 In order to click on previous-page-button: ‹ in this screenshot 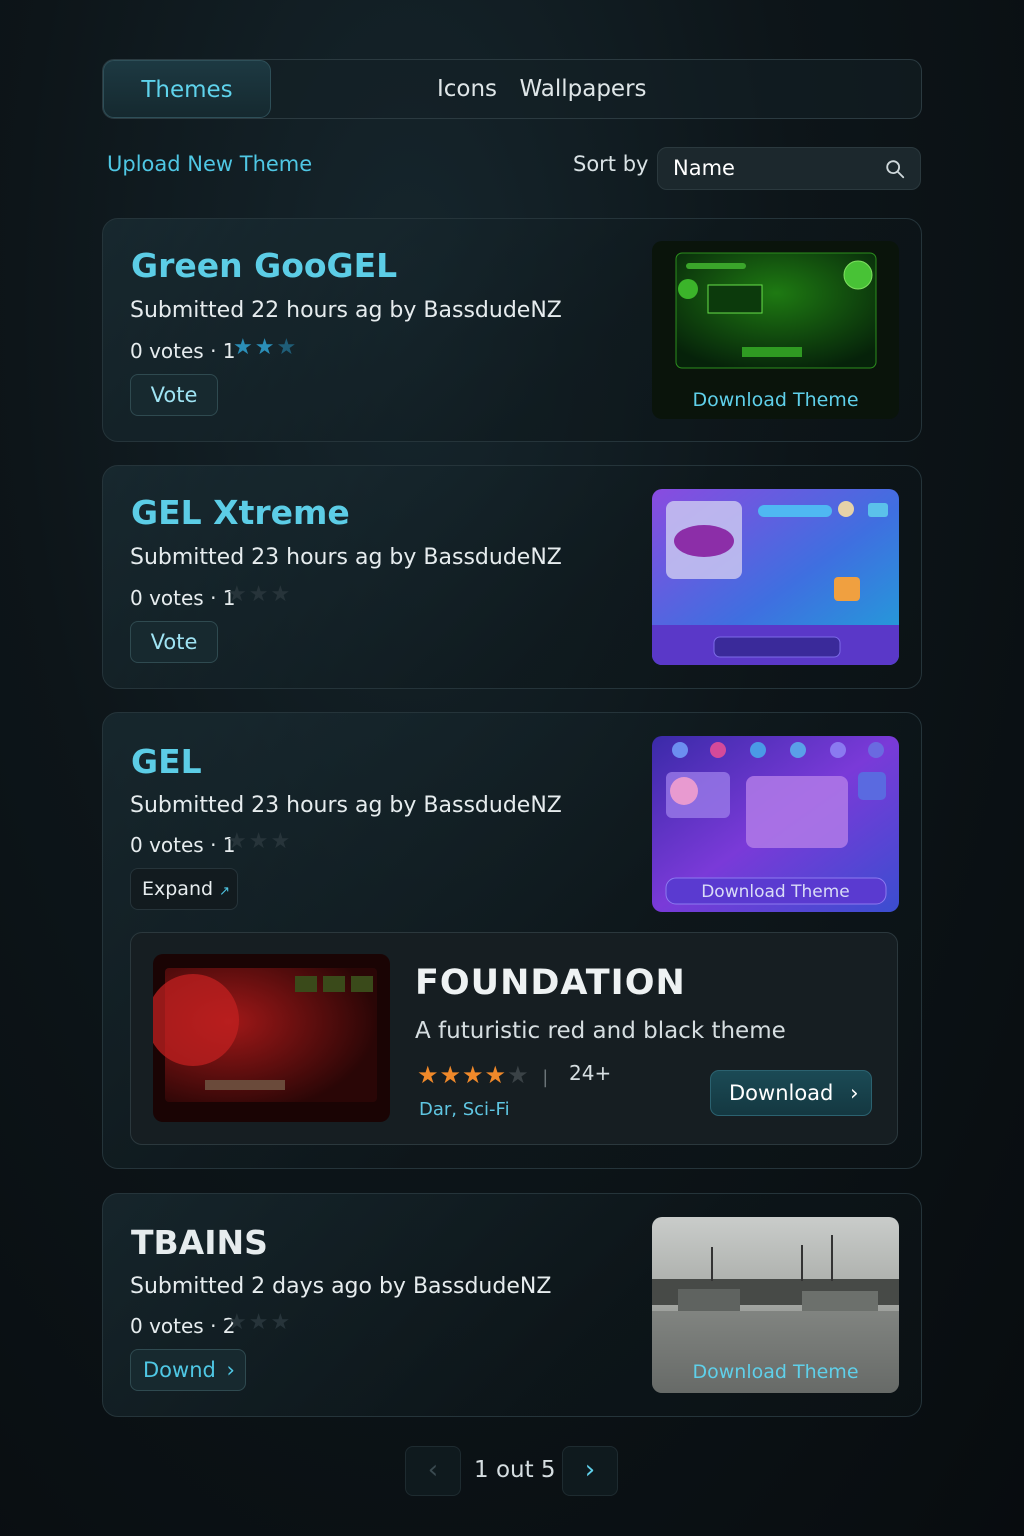, I will do `click(433, 1471)`.